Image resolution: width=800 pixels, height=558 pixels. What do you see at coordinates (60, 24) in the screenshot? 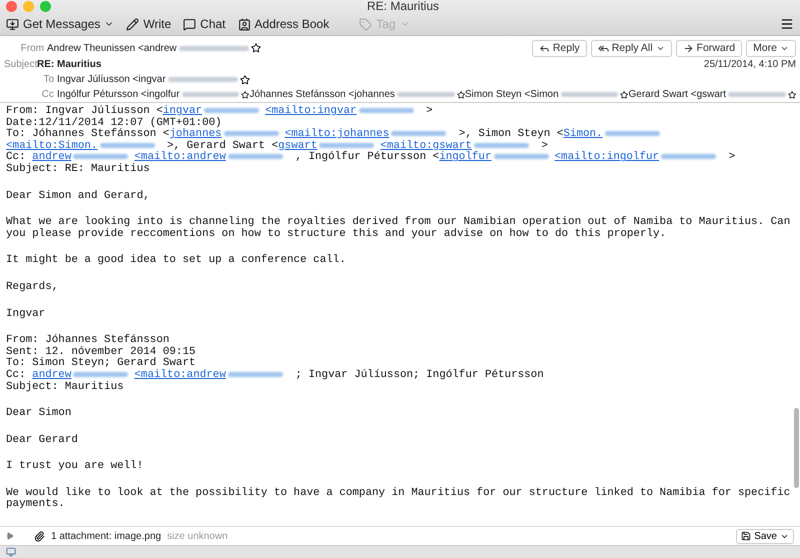
I see `get-button: Get Messages` at bounding box center [60, 24].